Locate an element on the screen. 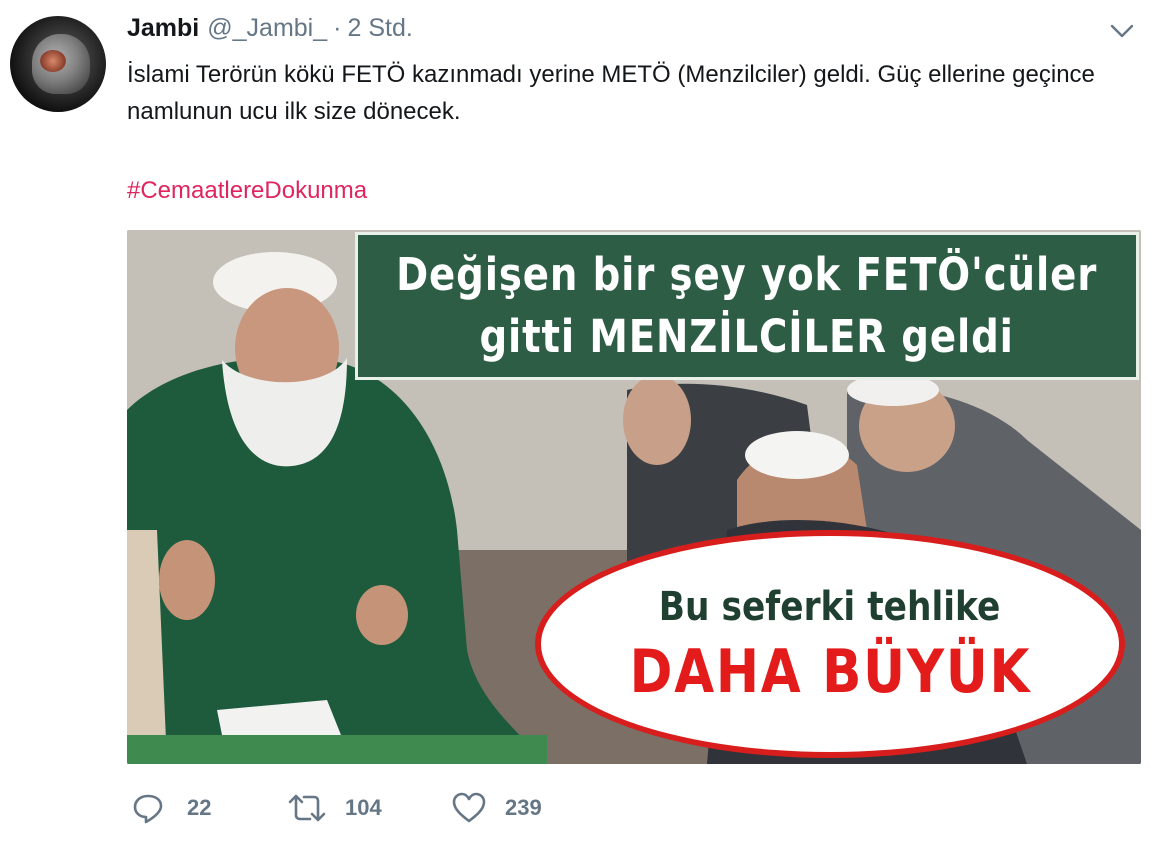 Image resolution: width=1168 pixels, height=848 pixels. retweet-count: 104 is located at coordinates (363, 807).